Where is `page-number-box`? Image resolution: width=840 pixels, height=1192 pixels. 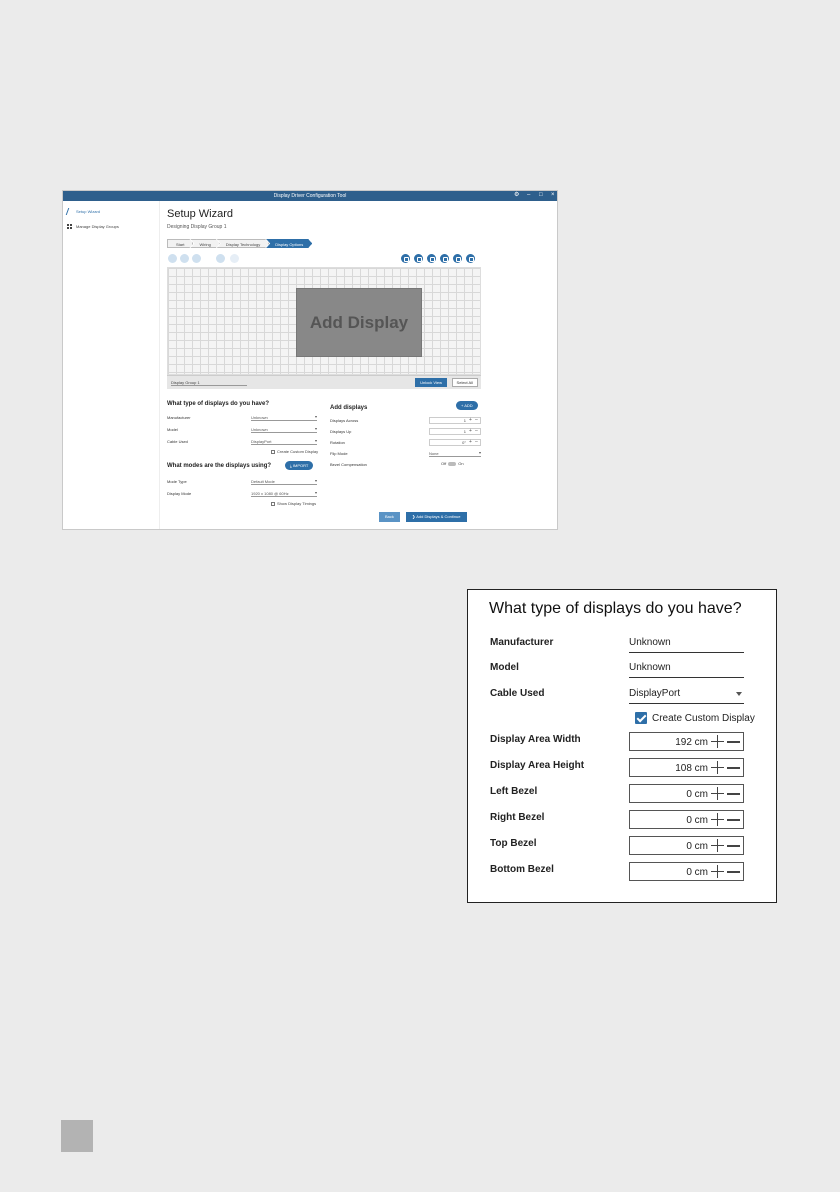 page-number-box is located at coordinates (77, 1136).